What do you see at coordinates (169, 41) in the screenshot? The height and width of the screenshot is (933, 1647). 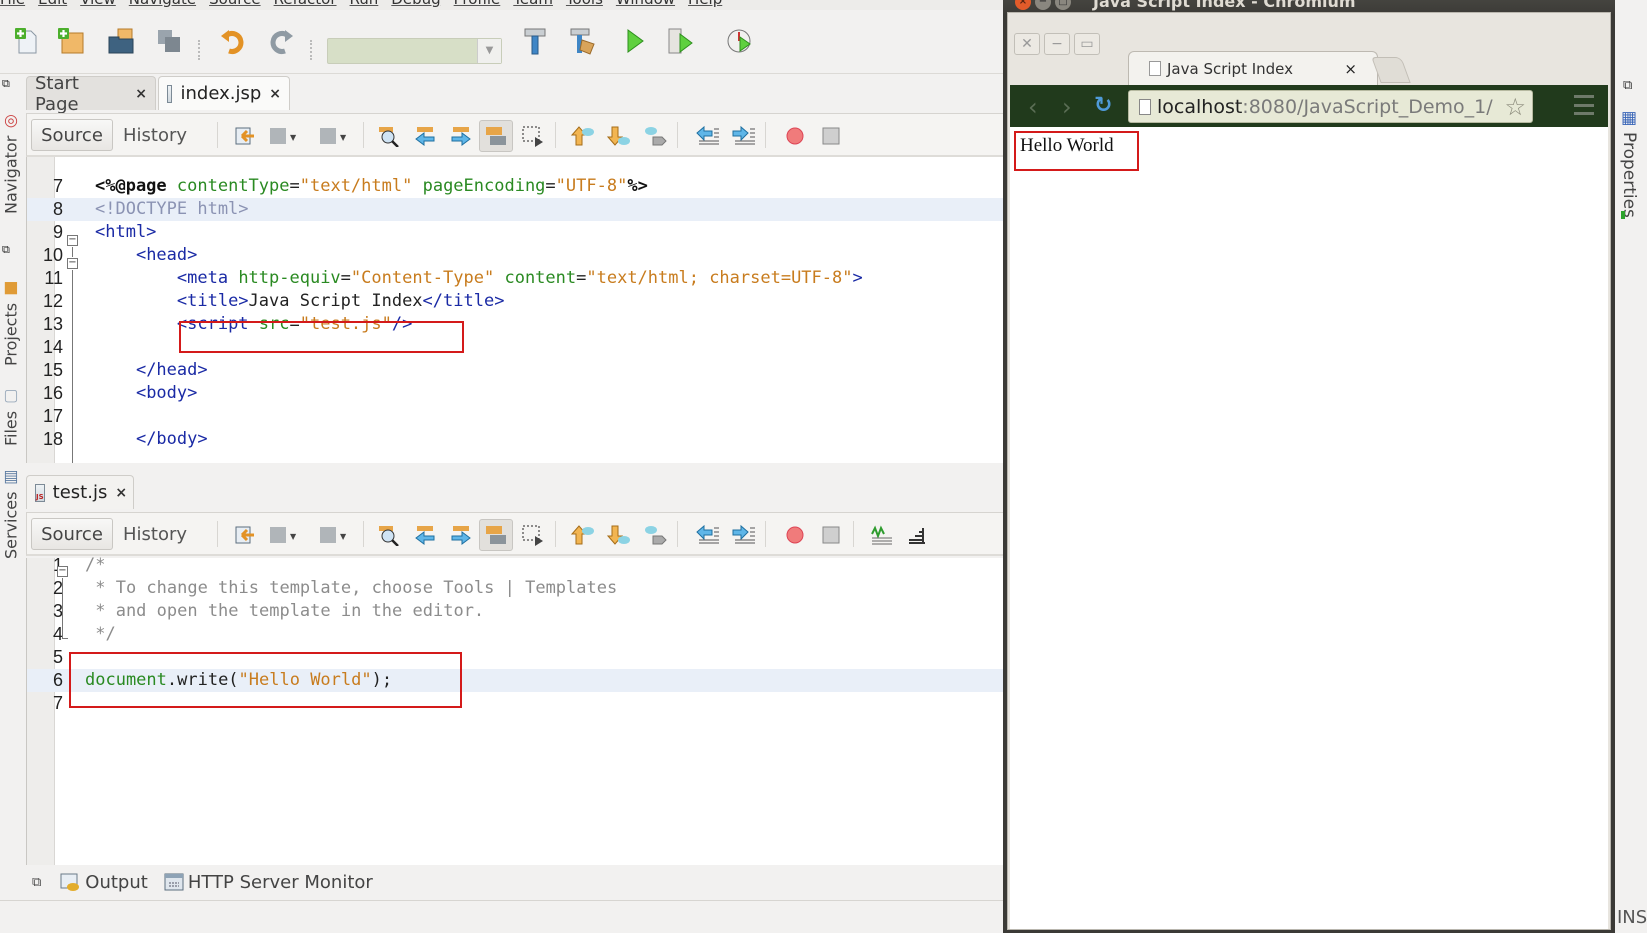 I see `save-all-icon` at bounding box center [169, 41].